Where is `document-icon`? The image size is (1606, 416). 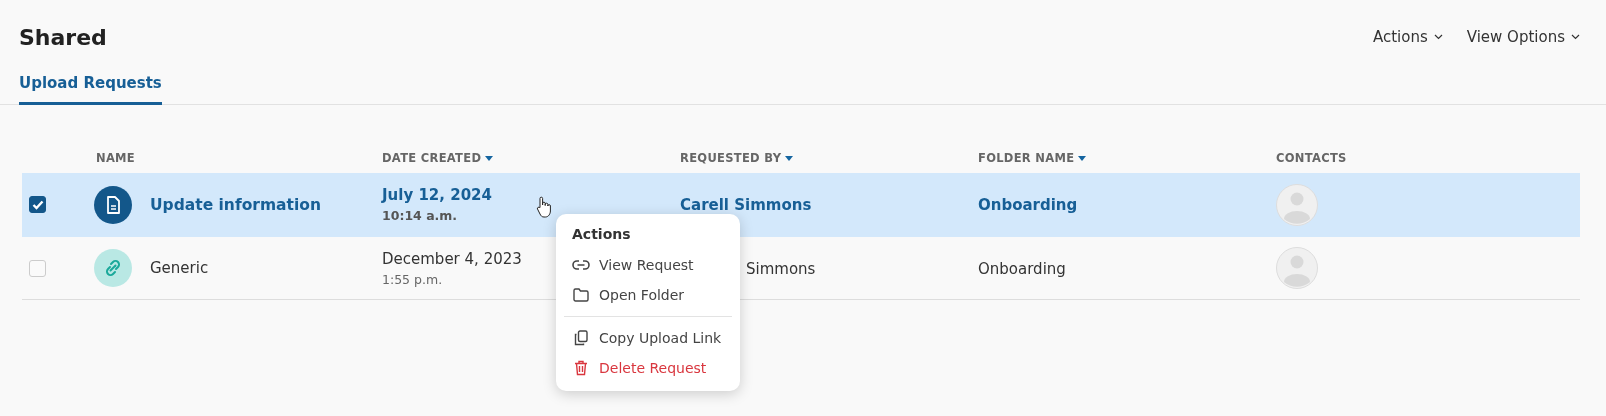 document-icon is located at coordinates (113, 204).